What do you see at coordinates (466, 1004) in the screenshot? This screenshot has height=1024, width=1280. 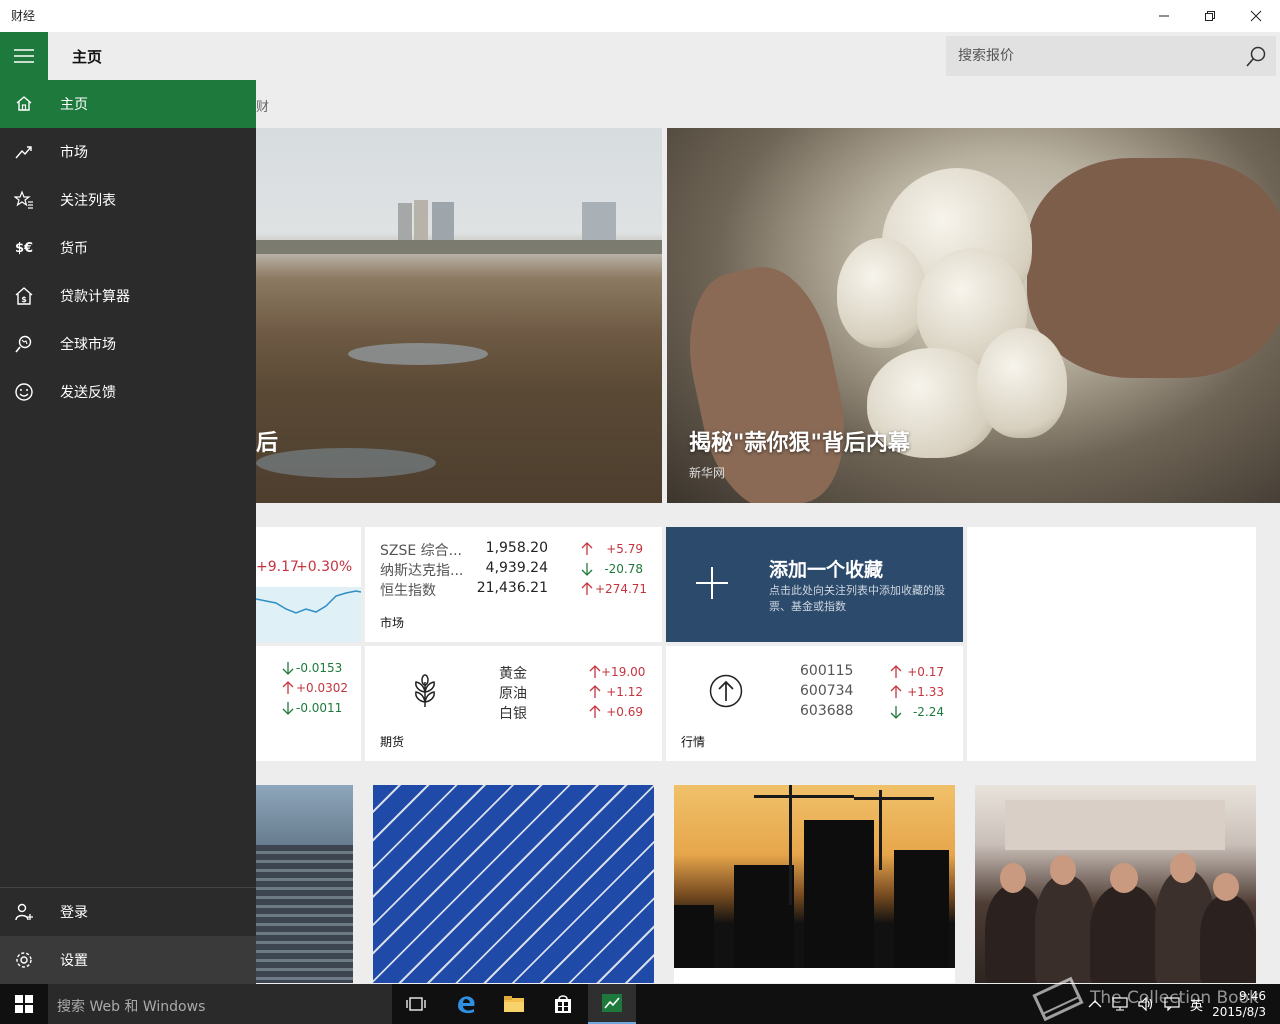 I see `edge-button` at bounding box center [466, 1004].